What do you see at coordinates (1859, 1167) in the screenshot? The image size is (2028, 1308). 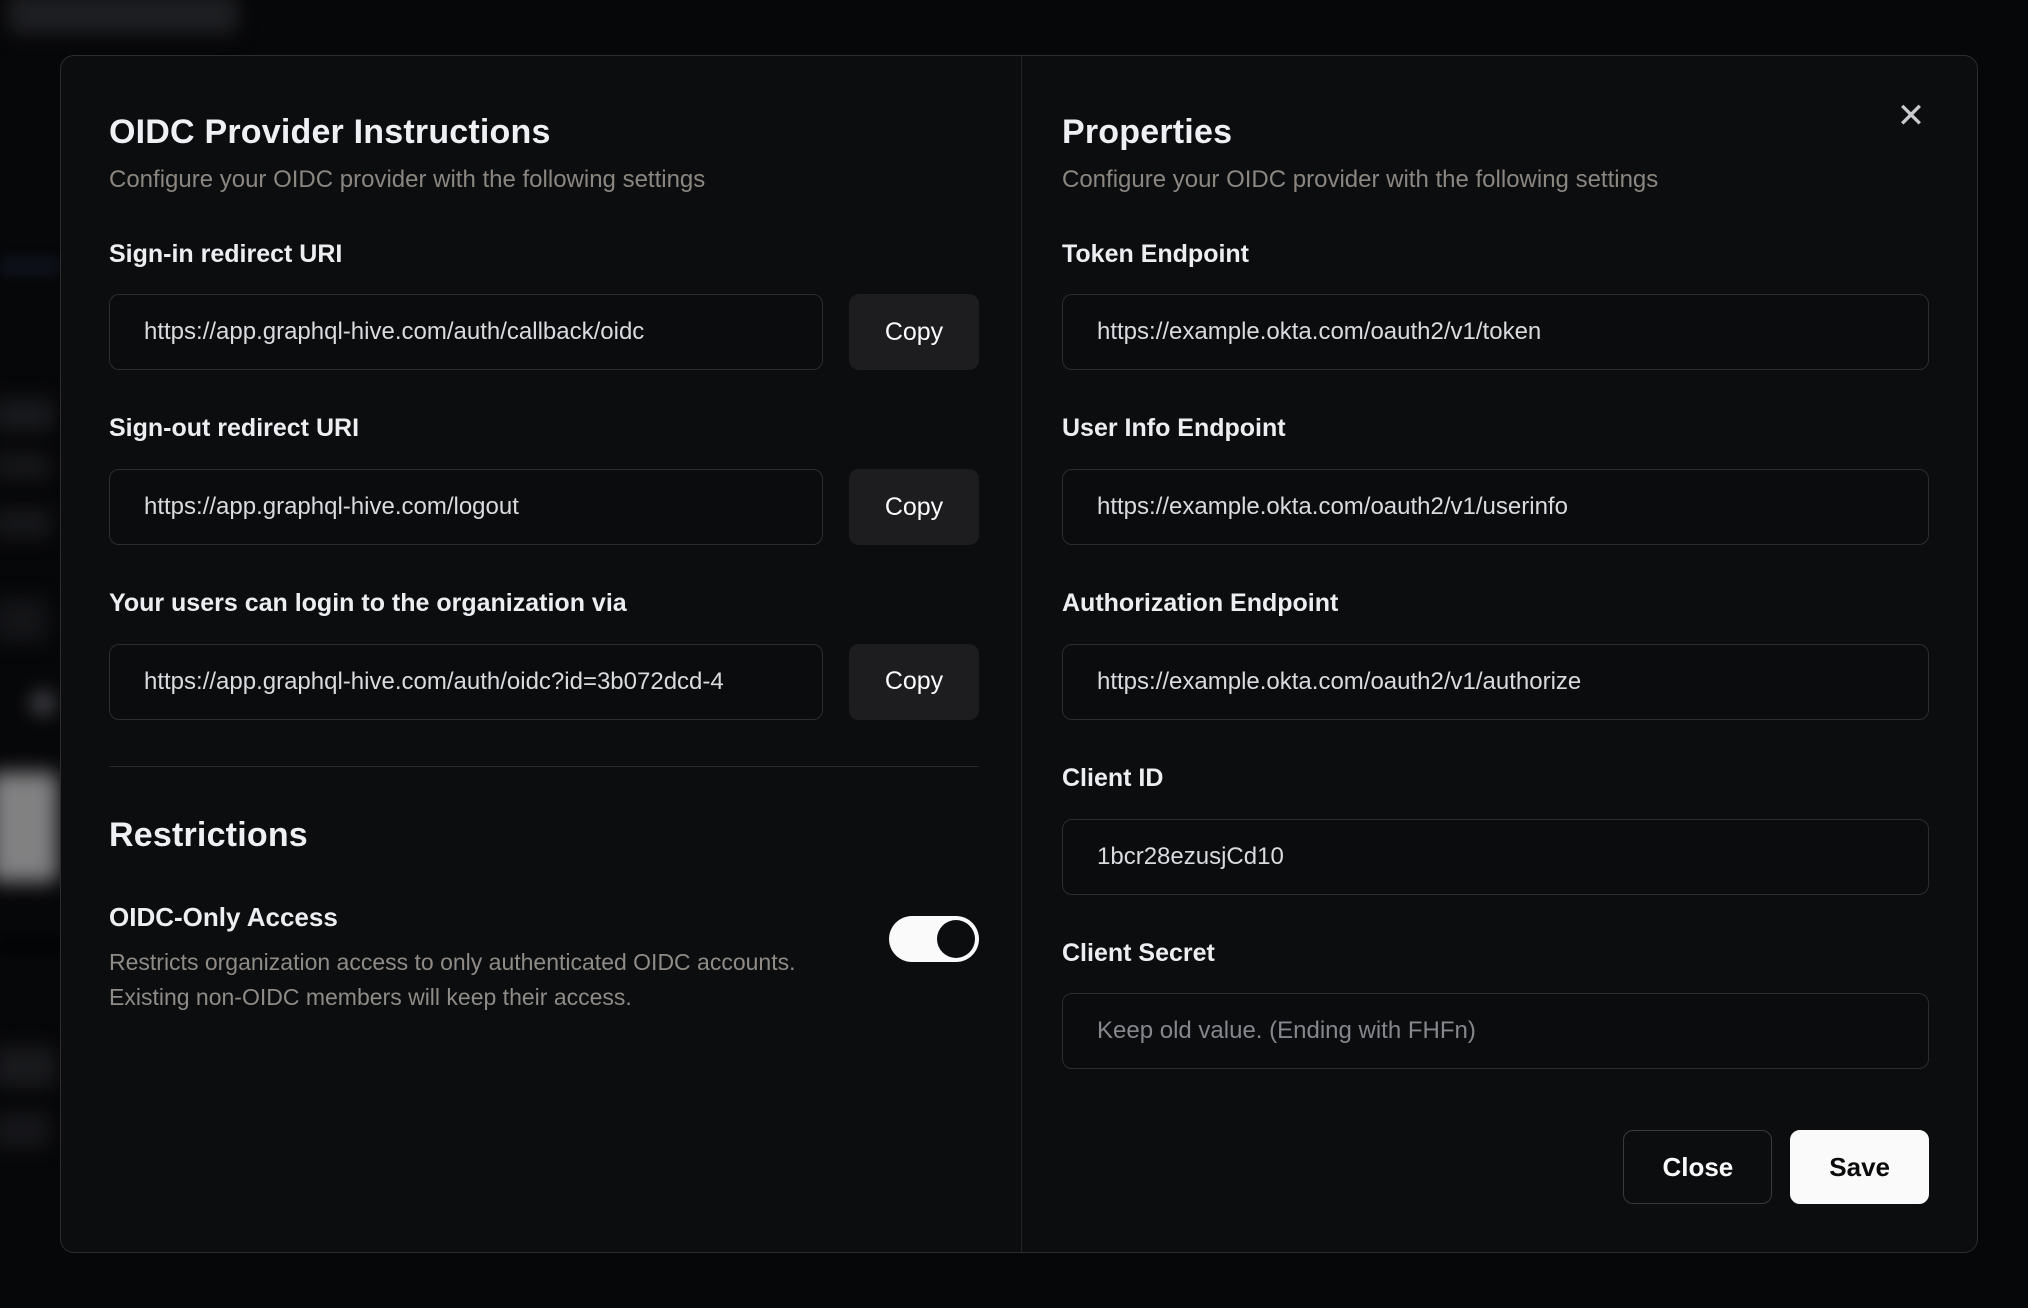 I see `save-button: Save` at bounding box center [1859, 1167].